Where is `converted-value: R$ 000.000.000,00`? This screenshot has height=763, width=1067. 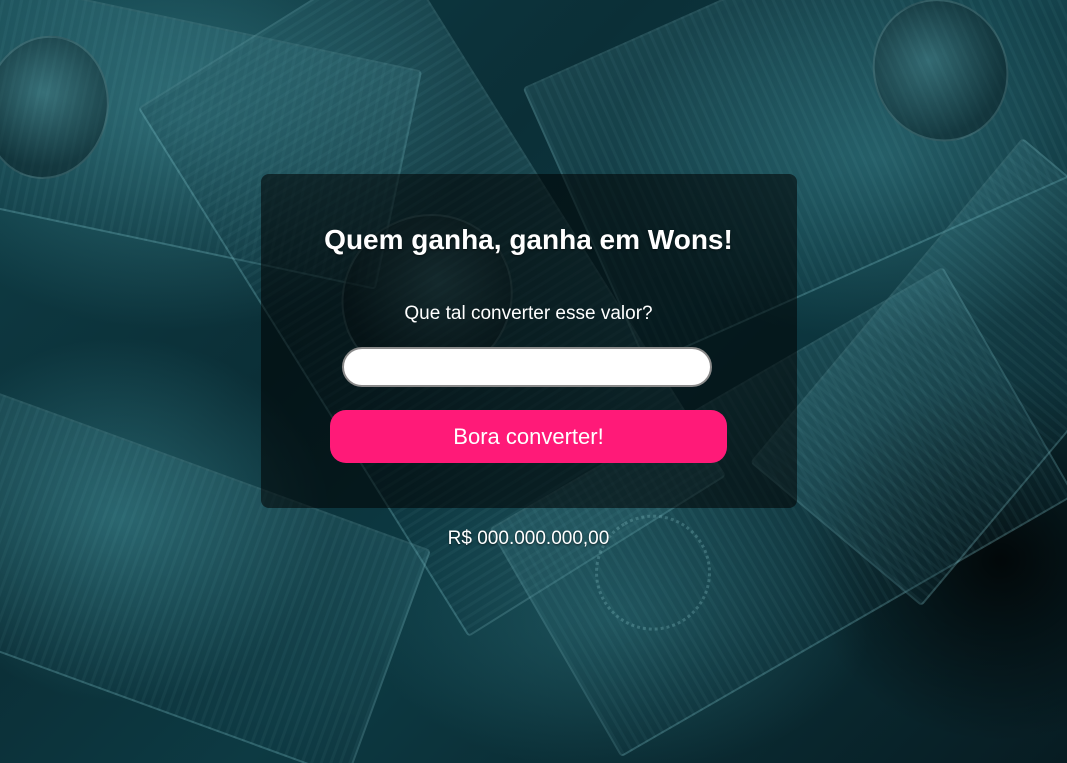 converted-value: R$ 000.000.000,00 is located at coordinates (528, 538).